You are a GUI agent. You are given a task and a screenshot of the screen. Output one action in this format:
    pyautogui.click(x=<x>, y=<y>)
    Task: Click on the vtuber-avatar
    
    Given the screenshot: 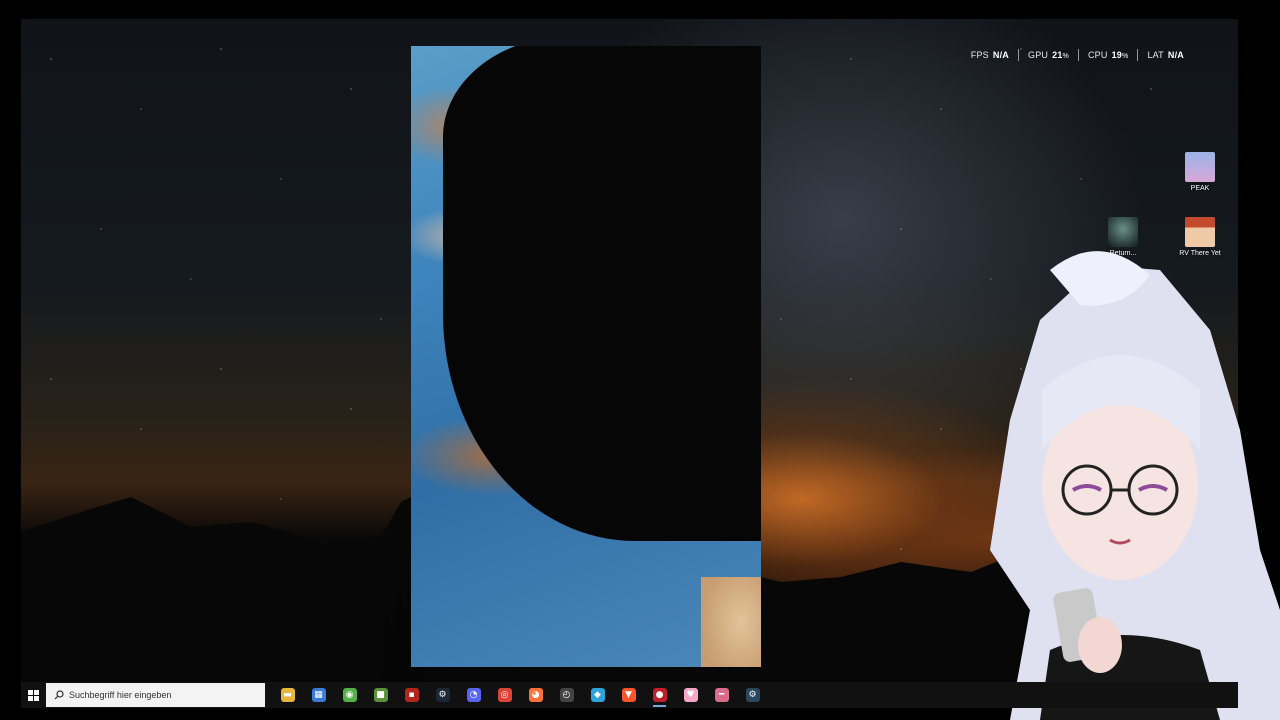 What is the action you would take?
    pyautogui.click(x=1135, y=485)
    